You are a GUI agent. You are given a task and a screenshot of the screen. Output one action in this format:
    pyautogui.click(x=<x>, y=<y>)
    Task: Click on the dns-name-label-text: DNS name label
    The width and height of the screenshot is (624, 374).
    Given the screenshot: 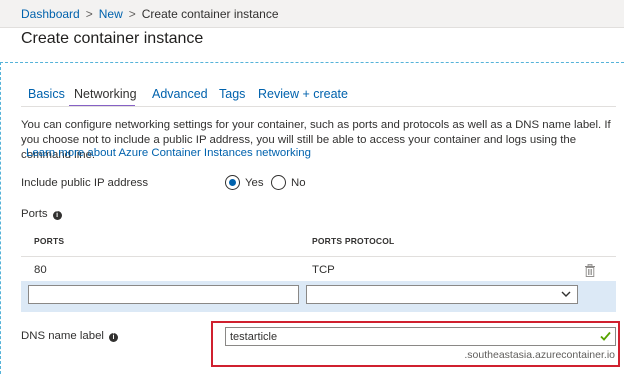 What is the action you would take?
    pyautogui.click(x=62, y=336)
    